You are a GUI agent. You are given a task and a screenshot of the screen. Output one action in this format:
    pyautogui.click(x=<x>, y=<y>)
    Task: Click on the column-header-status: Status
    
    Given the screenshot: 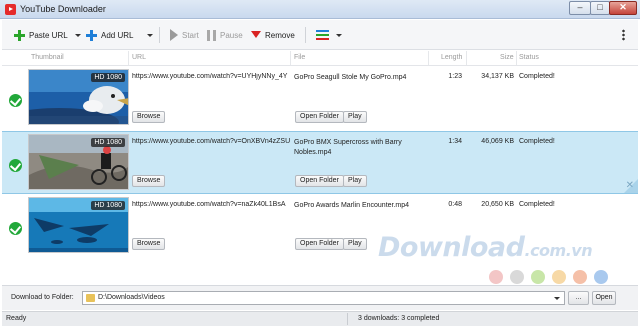 What is the action you would take?
    pyautogui.click(x=529, y=57)
    